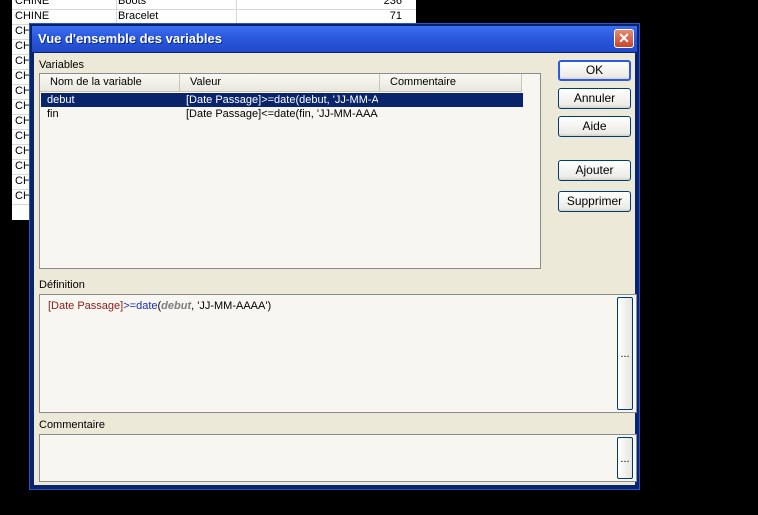  I want to click on column-header-value: Valeur, so click(280, 82).